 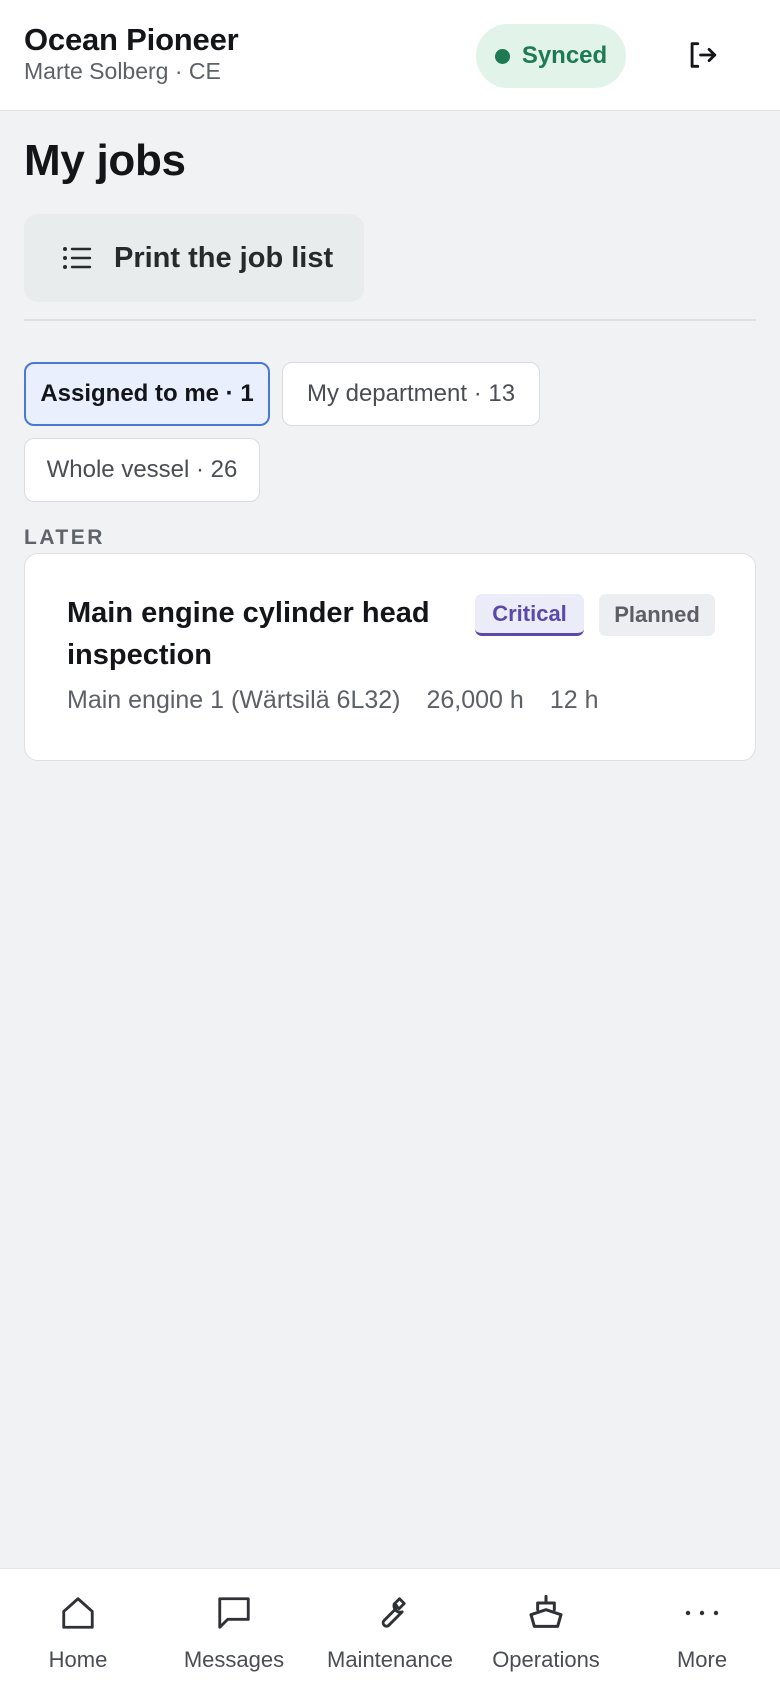 I want to click on filter-whole-vessel: Whole vessel · 26, so click(x=142, y=470).